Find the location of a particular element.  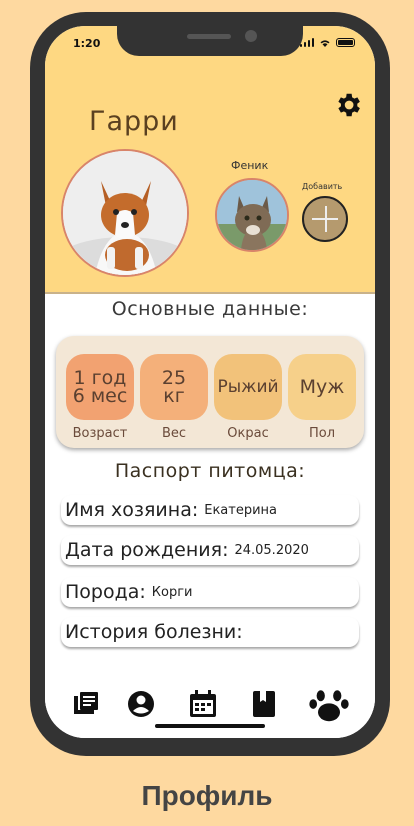

add-pet-button is located at coordinates (325, 219).